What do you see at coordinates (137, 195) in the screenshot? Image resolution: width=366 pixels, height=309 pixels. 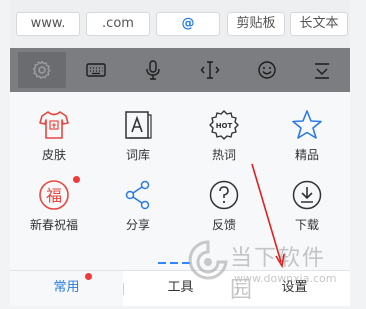 I see `share-icon` at bounding box center [137, 195].